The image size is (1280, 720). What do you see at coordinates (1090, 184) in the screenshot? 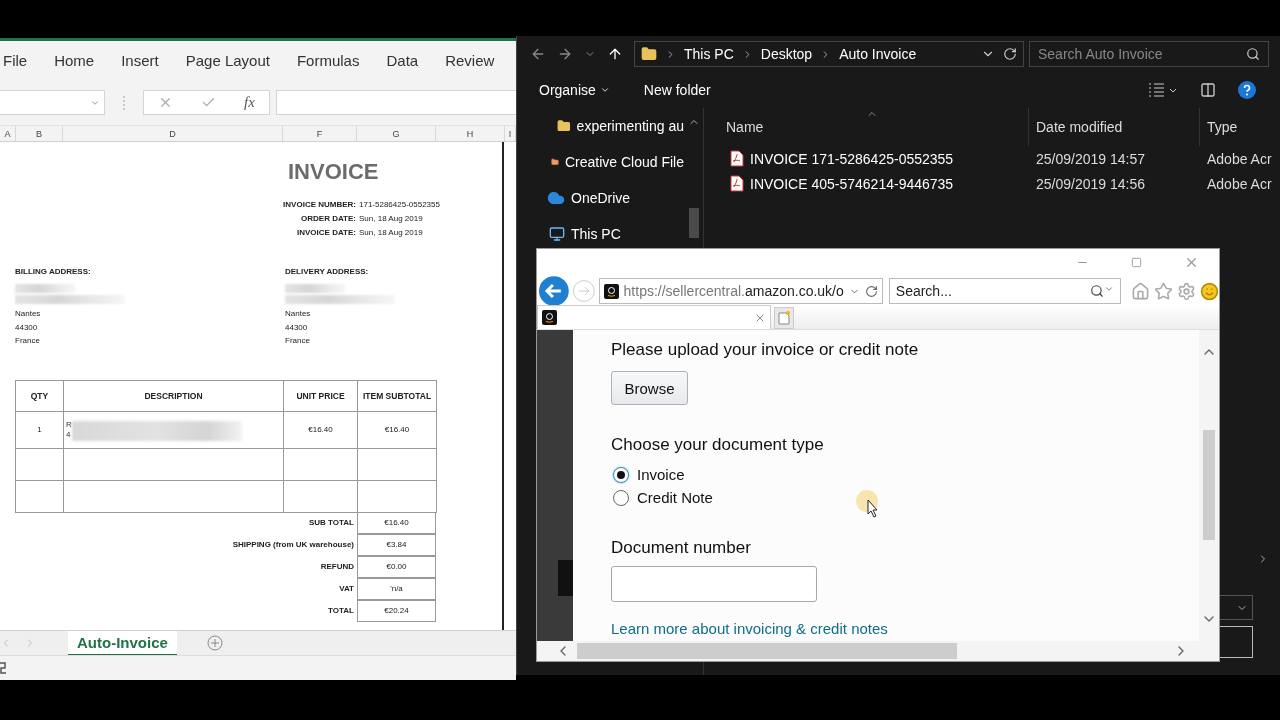
I see `file-date: 25/09/2019 14:56` at bounding box center [1090, 184].